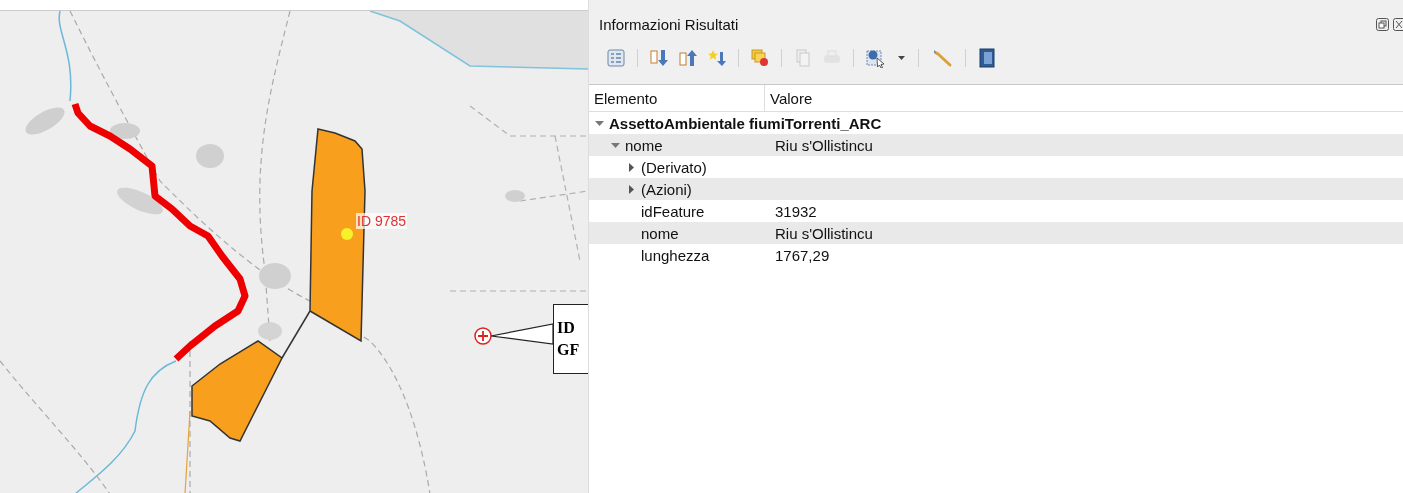 The width and height of the screenshot is (1403, 493). I want to click on panel-title: Informazioni Risultati, so click(669, 24).